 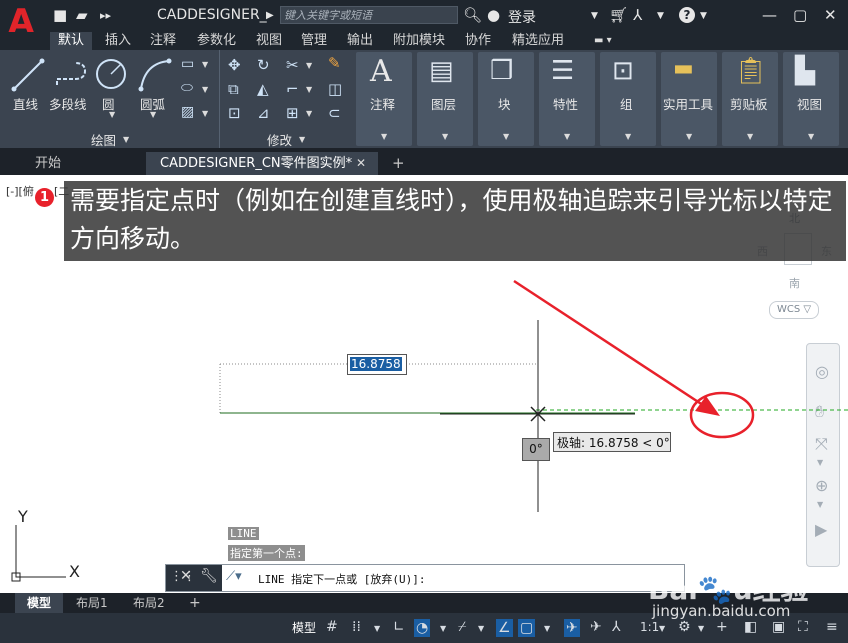 What do you see at coordinates (25, 103) in the screenshot?
I see `line-tool-label: 直线` at bounding box center [25, 103].